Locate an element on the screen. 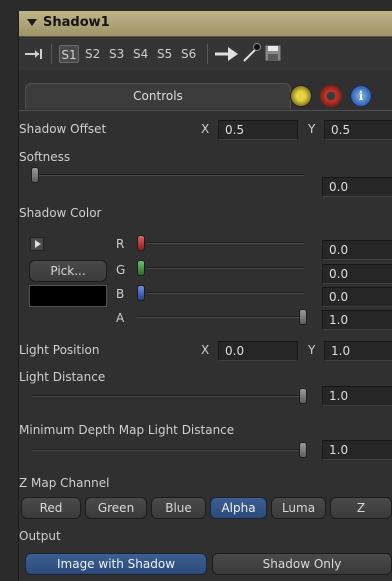 This screenshot has height=581, width=392. light-distance-slider-track is located at coordinates (168, 396).